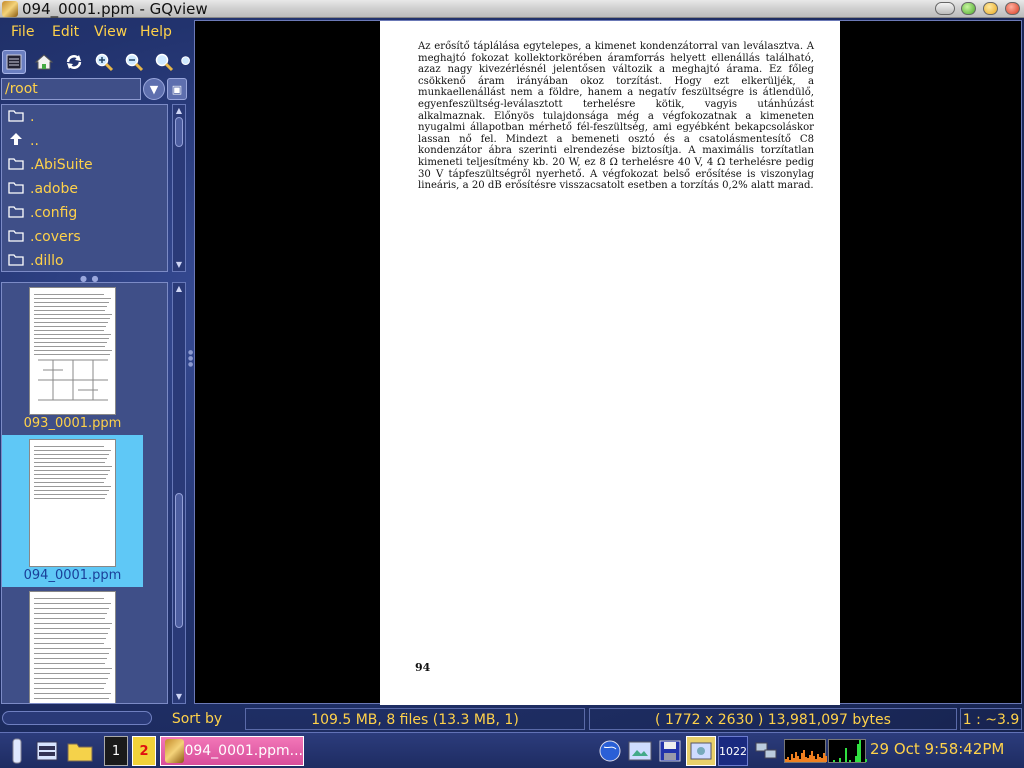 This screenshot has height=768, width=1024. What do you see at coordinates (990, 8) in the screenshot?
I see `maximize-button` at bounding box center [990, 8].